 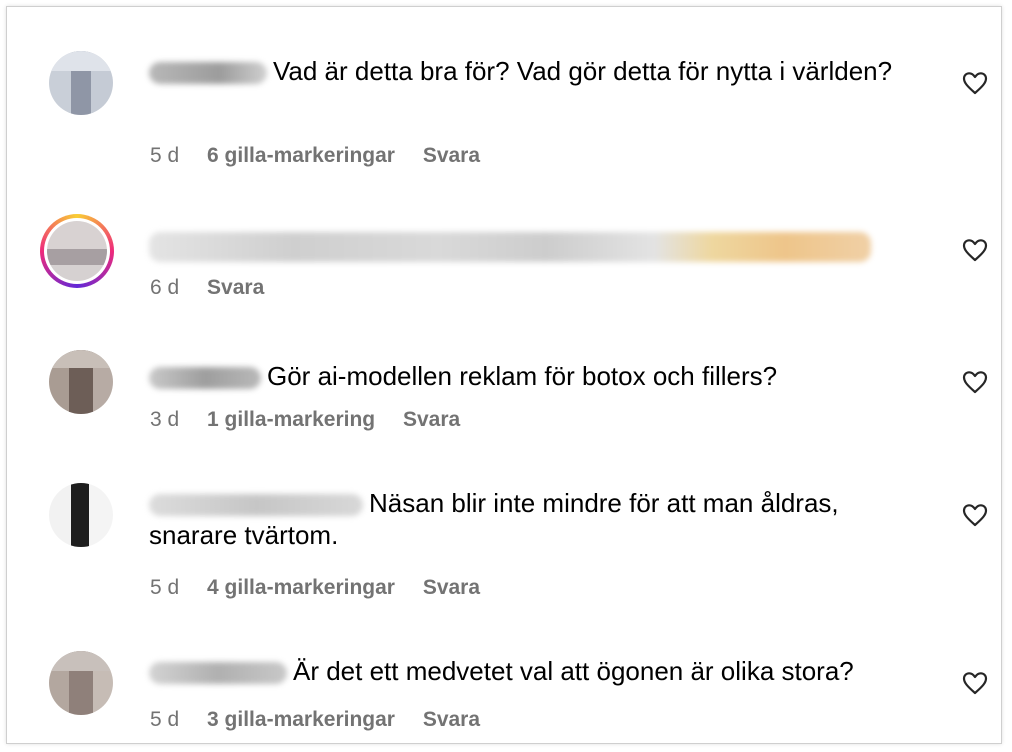 What do you see at coordinates (301, 587) in the screenshot?
I see `likes-count: 4 gilla-markeringar` at bounding box center [301, 587].